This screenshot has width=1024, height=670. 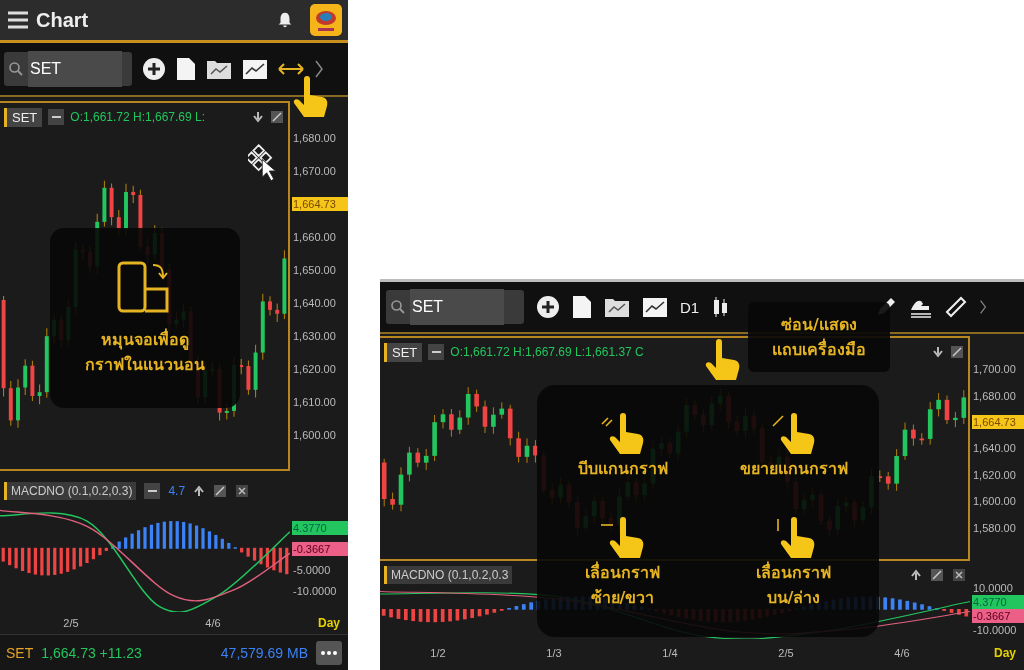 I want to click on ohlc-readout: O:1,661.72 H:1,667.69 L:1,661.37 C, so click(x=547, y=352).